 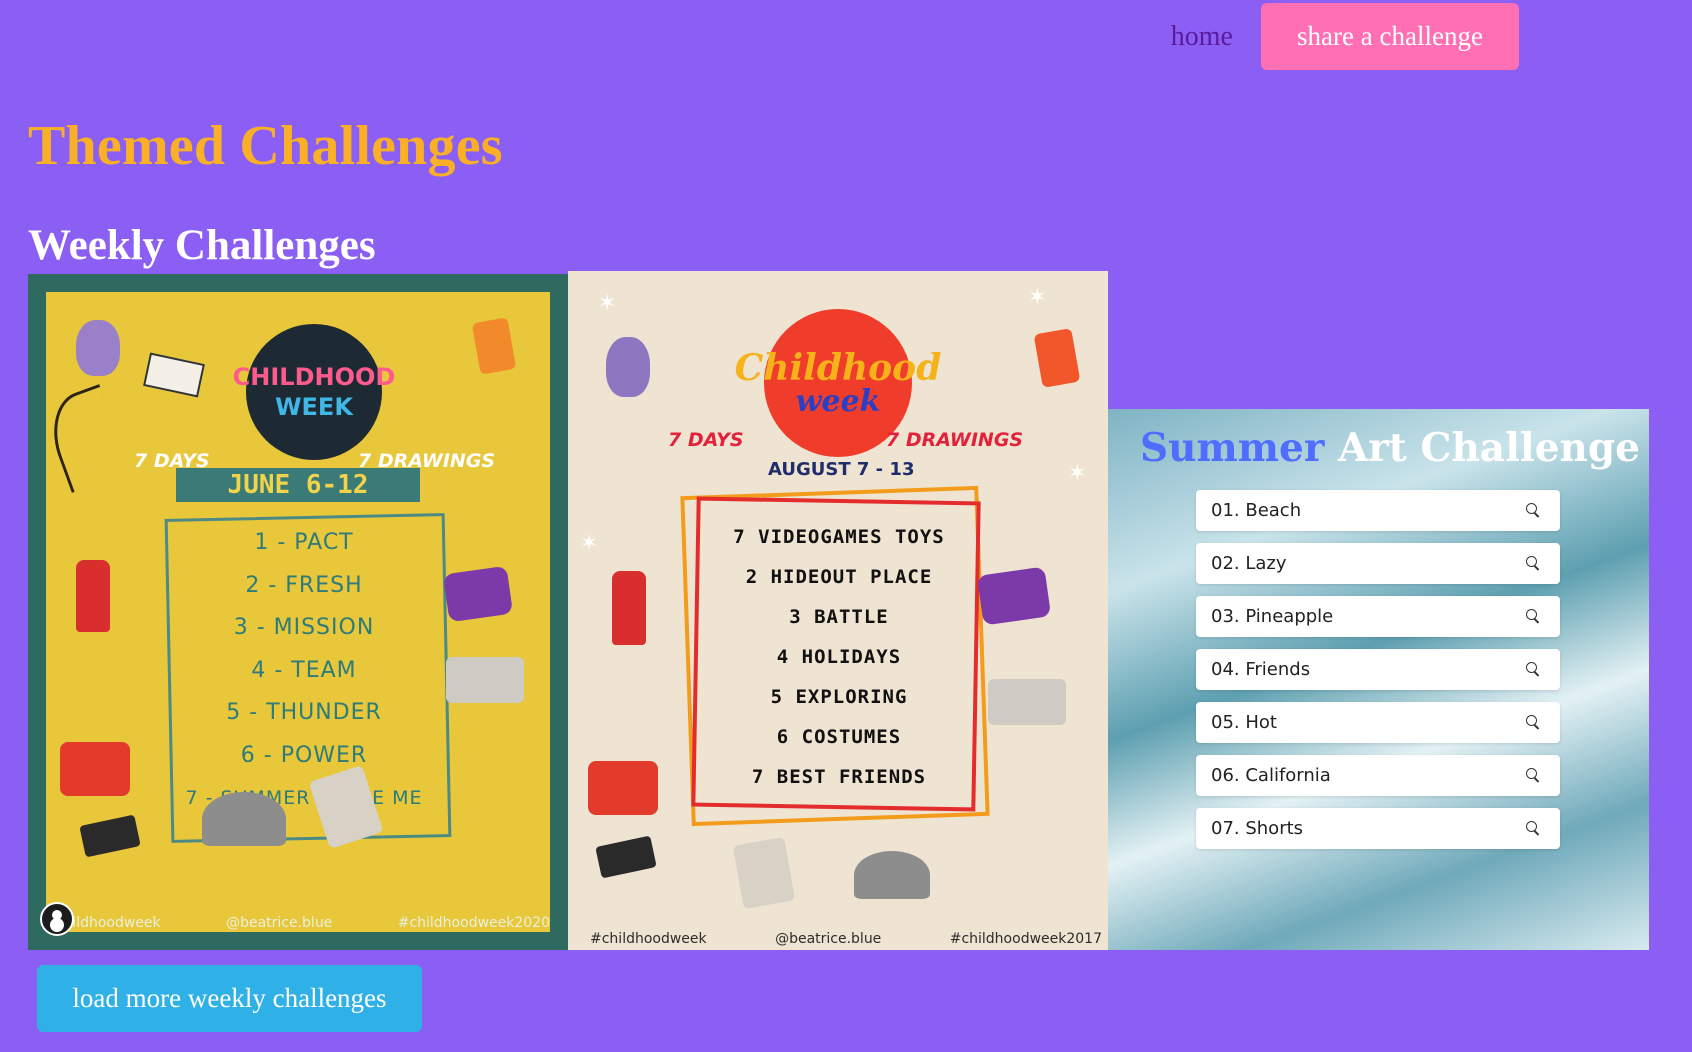 What do you see at coordinates (1378, 563) in the screenshot?
I see `prompt-item-lazy: 02. Lazy` at bounding box center [1378, 563].